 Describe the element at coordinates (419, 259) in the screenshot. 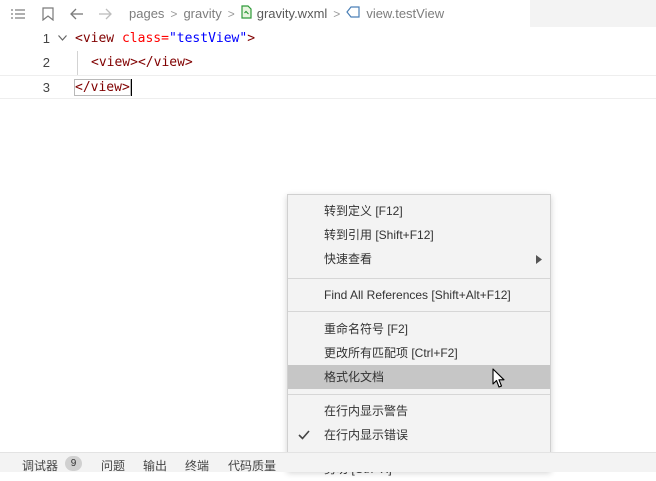

I see `menu-item-peek: 快速查看` at that location.